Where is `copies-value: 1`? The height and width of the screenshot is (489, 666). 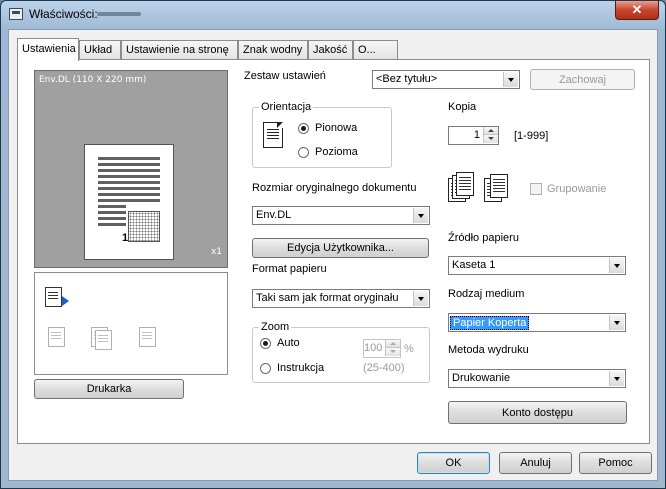 copies-value: 1 is located at coordinates (476, 135).